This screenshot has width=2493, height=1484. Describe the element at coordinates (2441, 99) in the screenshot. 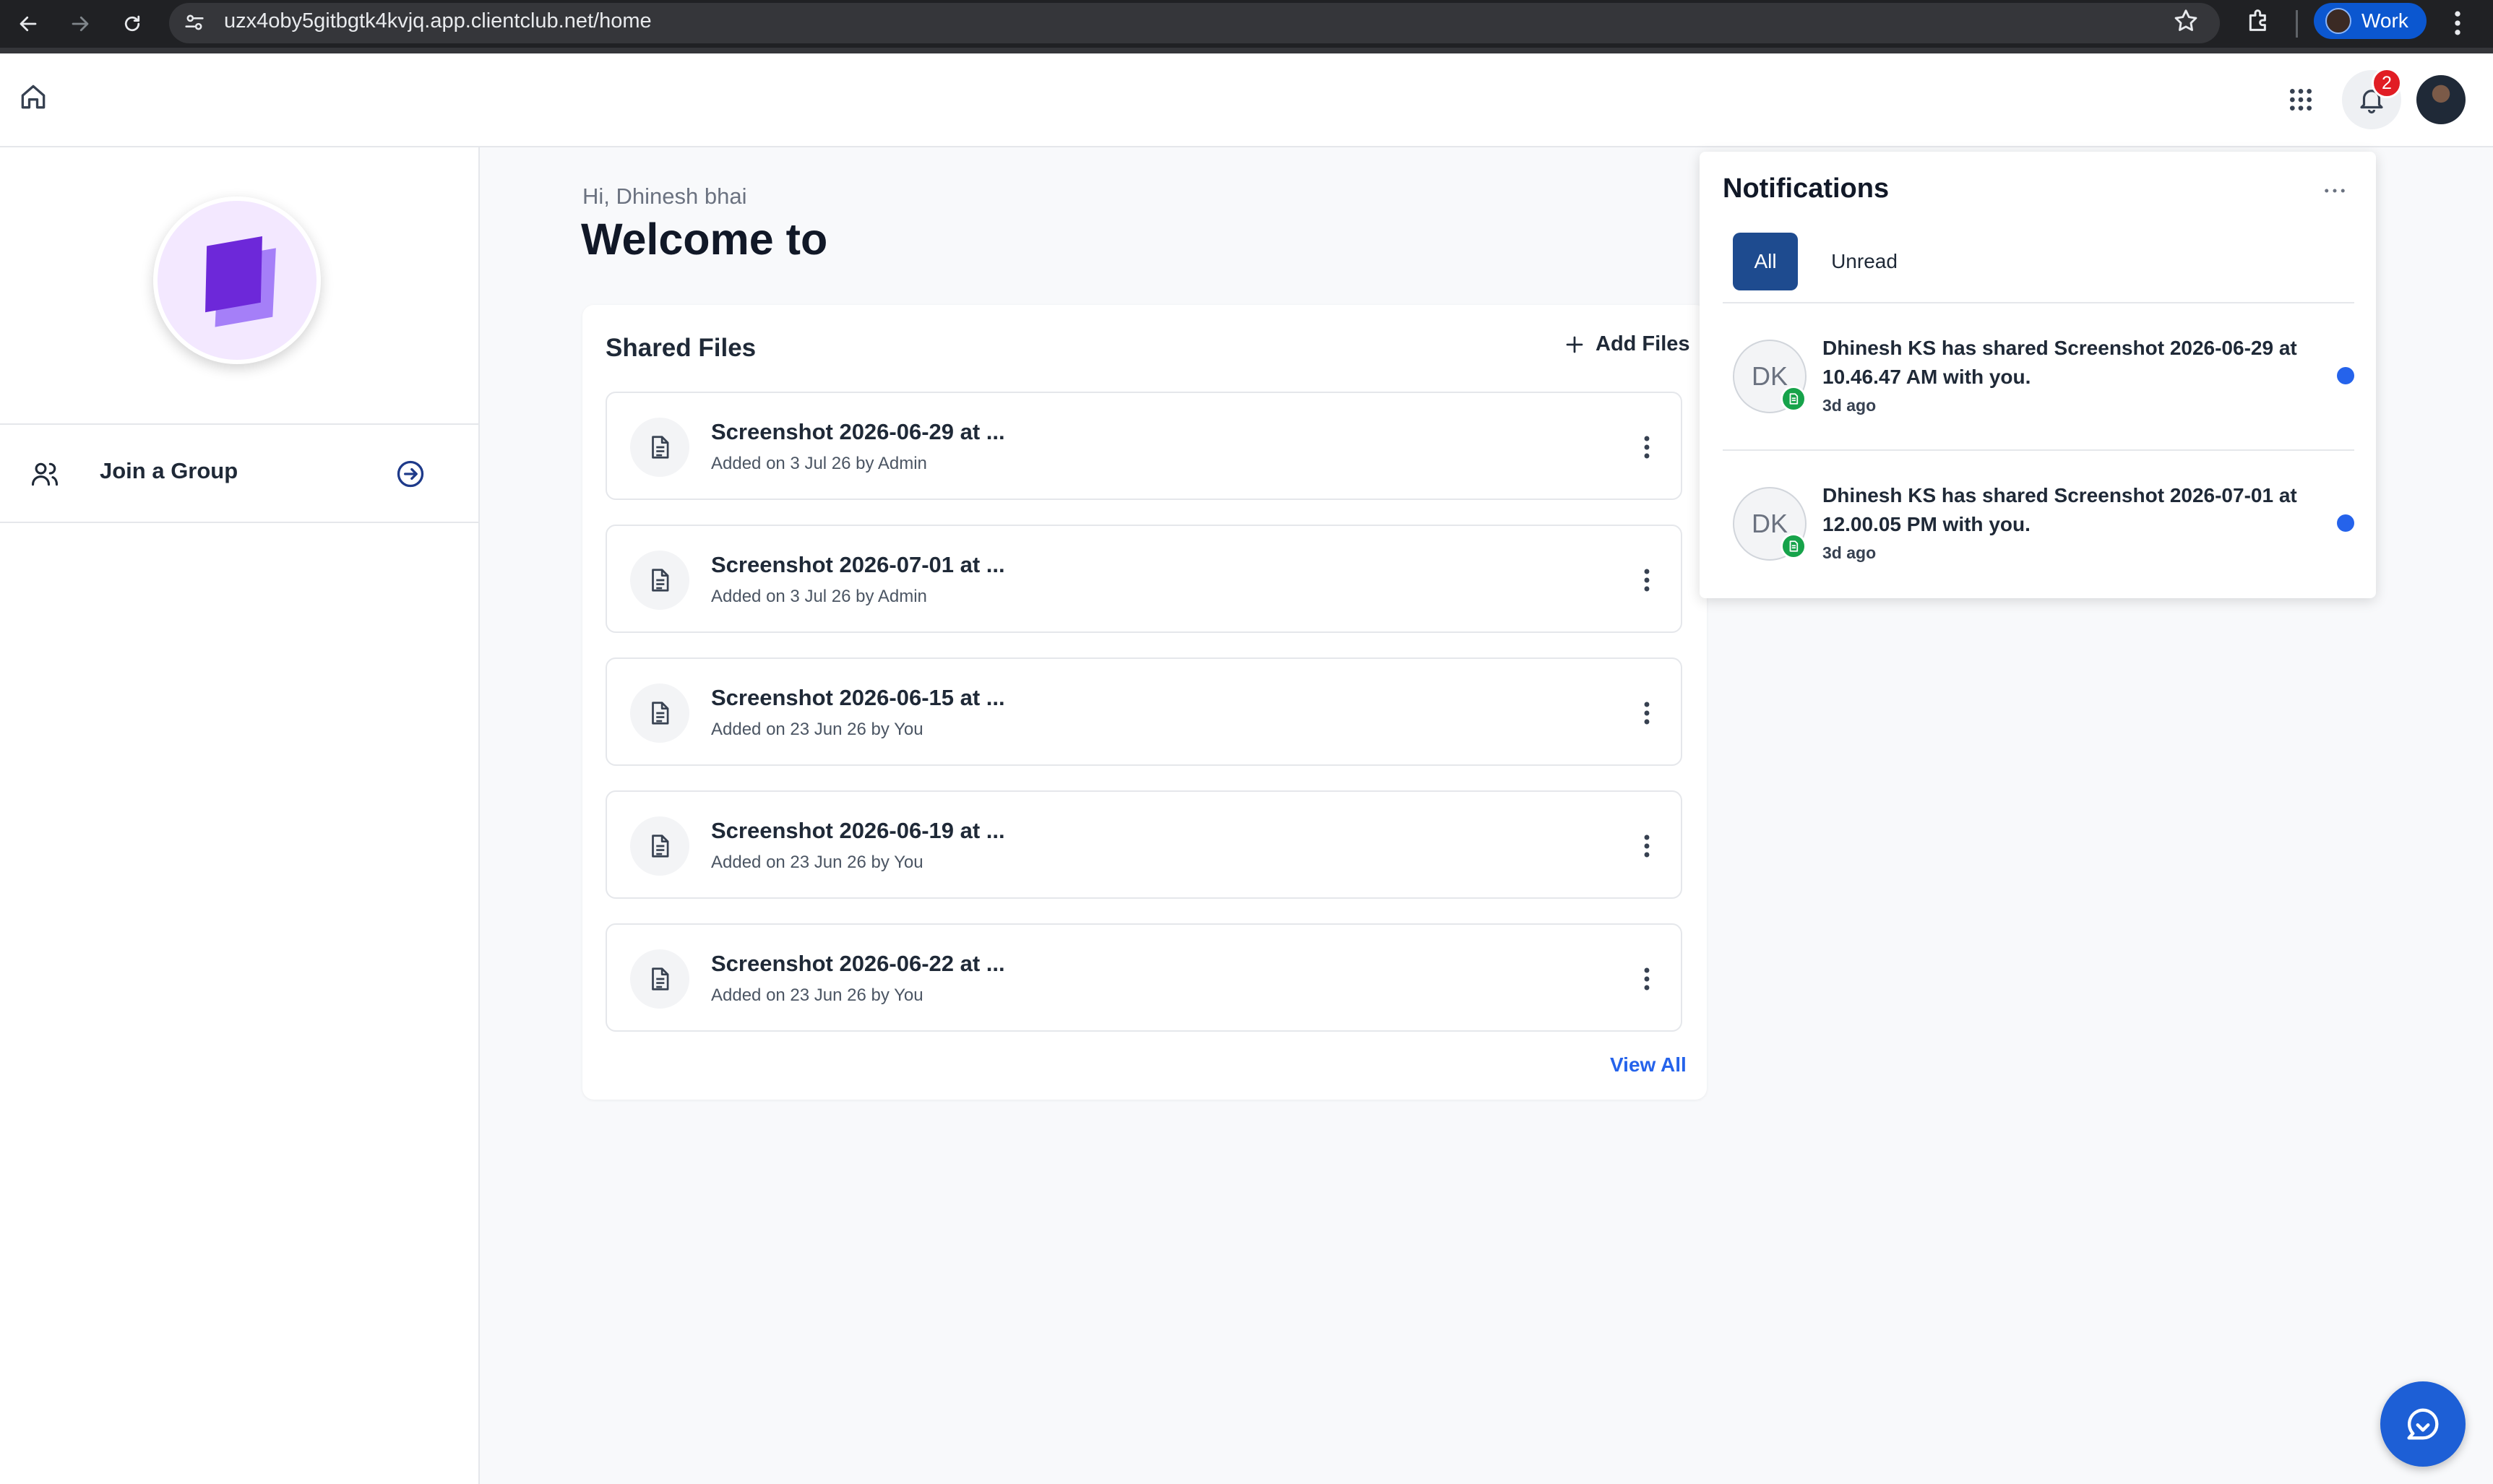

I see `user-avatar` at that location.